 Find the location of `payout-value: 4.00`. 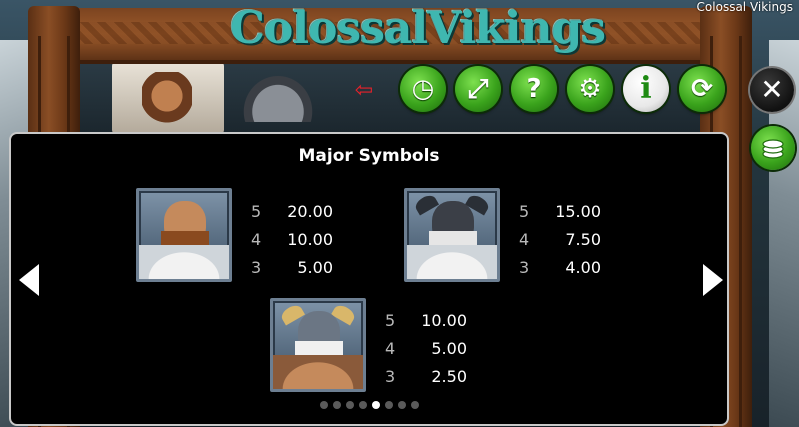

payout-value: 4.00 is located at coordinates (583, 267).